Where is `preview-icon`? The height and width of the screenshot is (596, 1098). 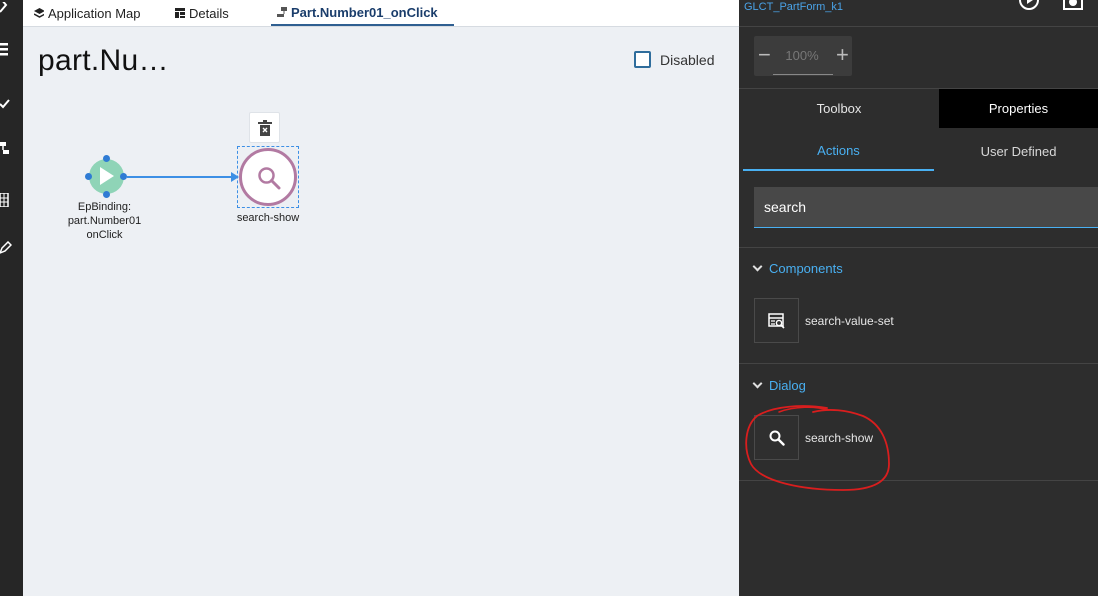
preview-icon is located at coordinates (1073, 5).